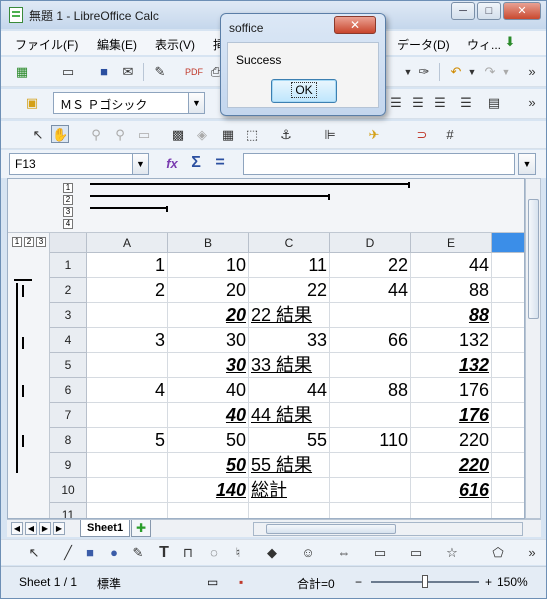  What do you see at coordinates (208, 365) in the screenshot?
I see `cell-b5: 30` at bounding box center [208, 365].